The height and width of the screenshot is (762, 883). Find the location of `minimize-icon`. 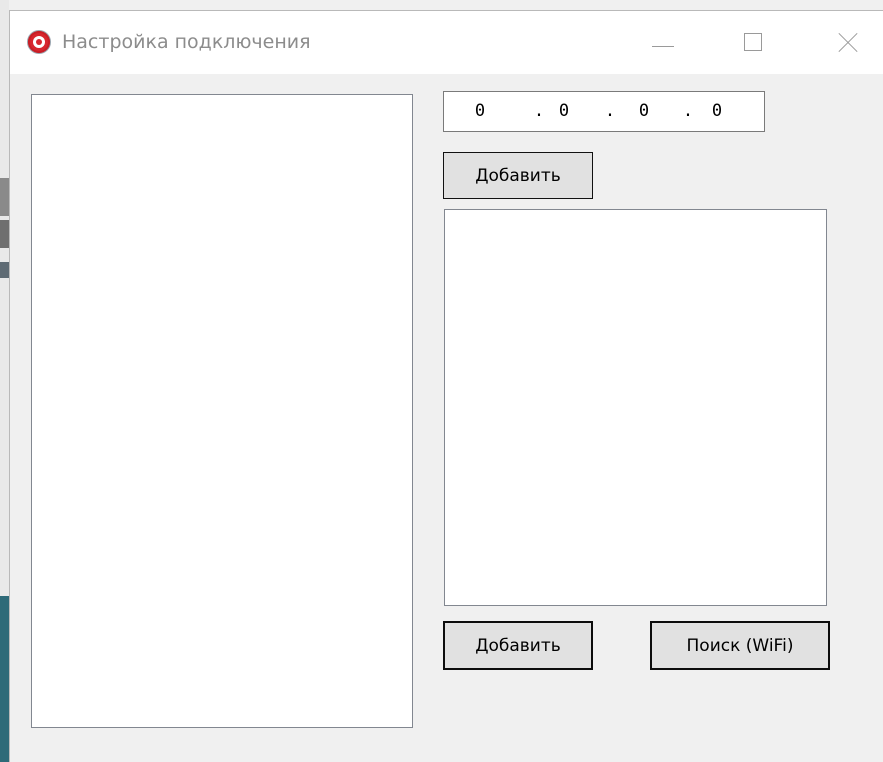

minimize-icon is located at coordinates (663, 42).